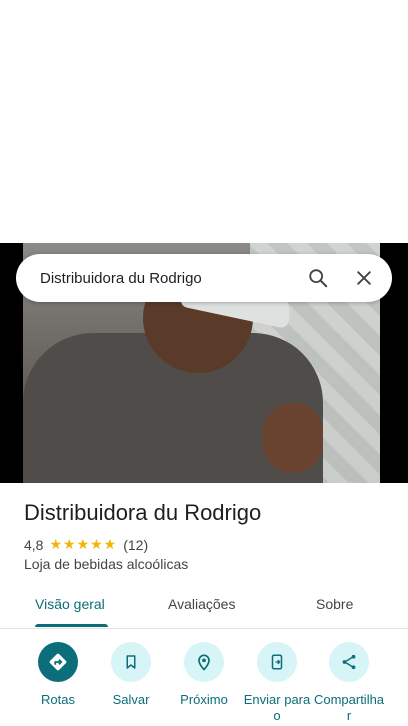 This screenshot has height=726, width=408. Describe the element at coordinates (277, 707) in the screenshot. I see `send-to-phone-label: Enviar para o` at that location.